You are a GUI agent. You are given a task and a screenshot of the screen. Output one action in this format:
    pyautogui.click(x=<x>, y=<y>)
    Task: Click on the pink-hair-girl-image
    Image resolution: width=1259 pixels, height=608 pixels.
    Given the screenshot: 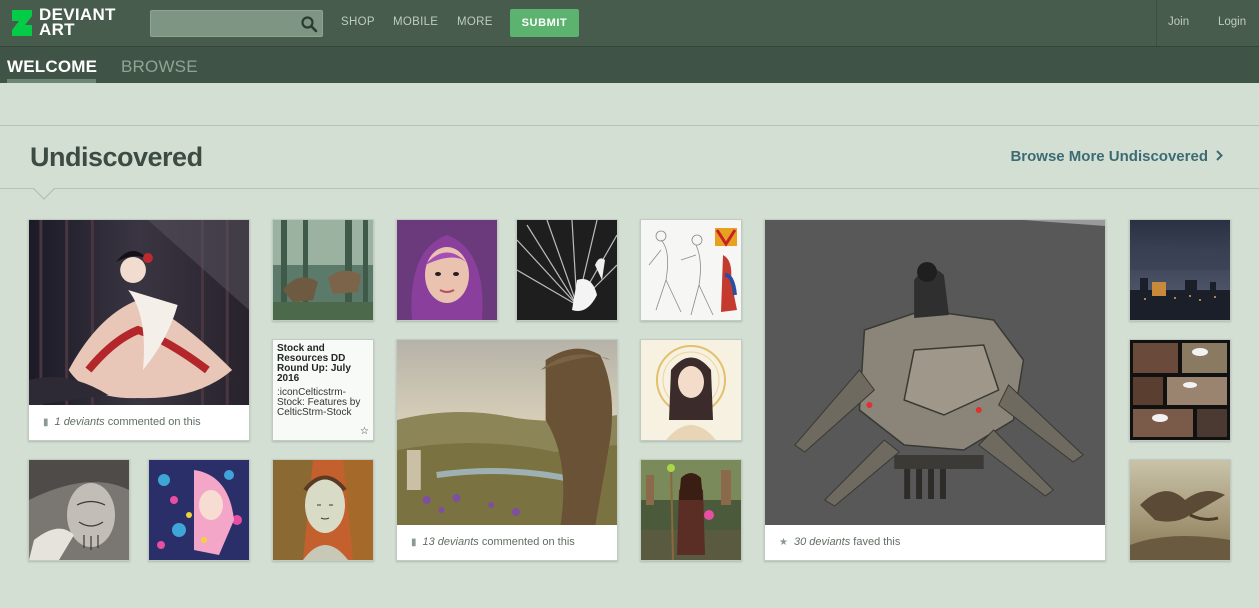 What is the action you would take?
    pyautogui.click(x=199, y=510)
    